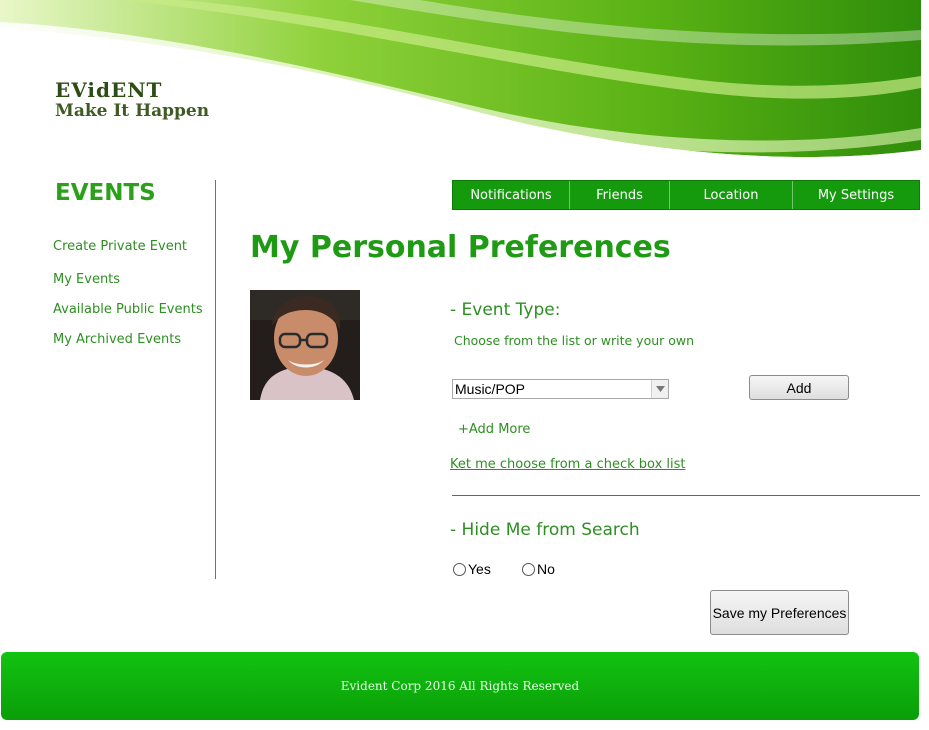 The width and height of the screenshot is (929, 730). Describe the element at coordinates (86, 279) in the screenshot. I see `sidebar-item-my-events: My Events` at that location.